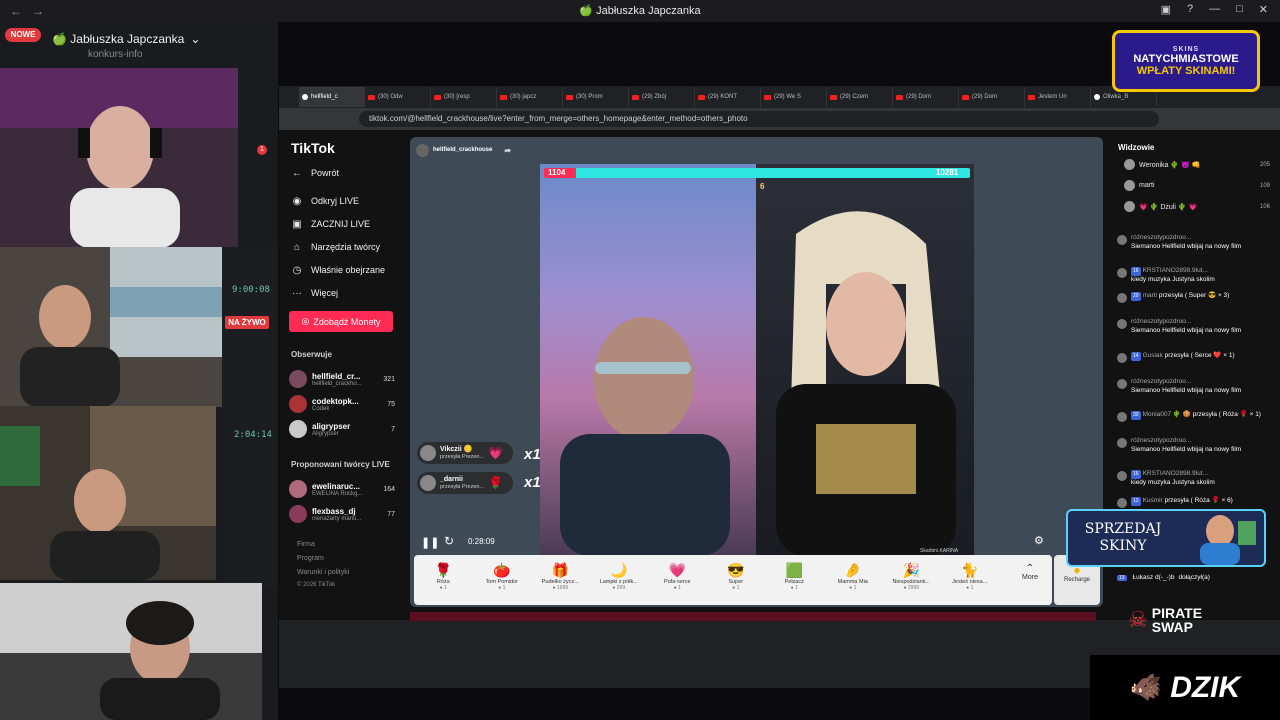  Describe the element at coordinates (253, 435) in the screenshot. I see `stream-timer: 2:04:14` at that location.